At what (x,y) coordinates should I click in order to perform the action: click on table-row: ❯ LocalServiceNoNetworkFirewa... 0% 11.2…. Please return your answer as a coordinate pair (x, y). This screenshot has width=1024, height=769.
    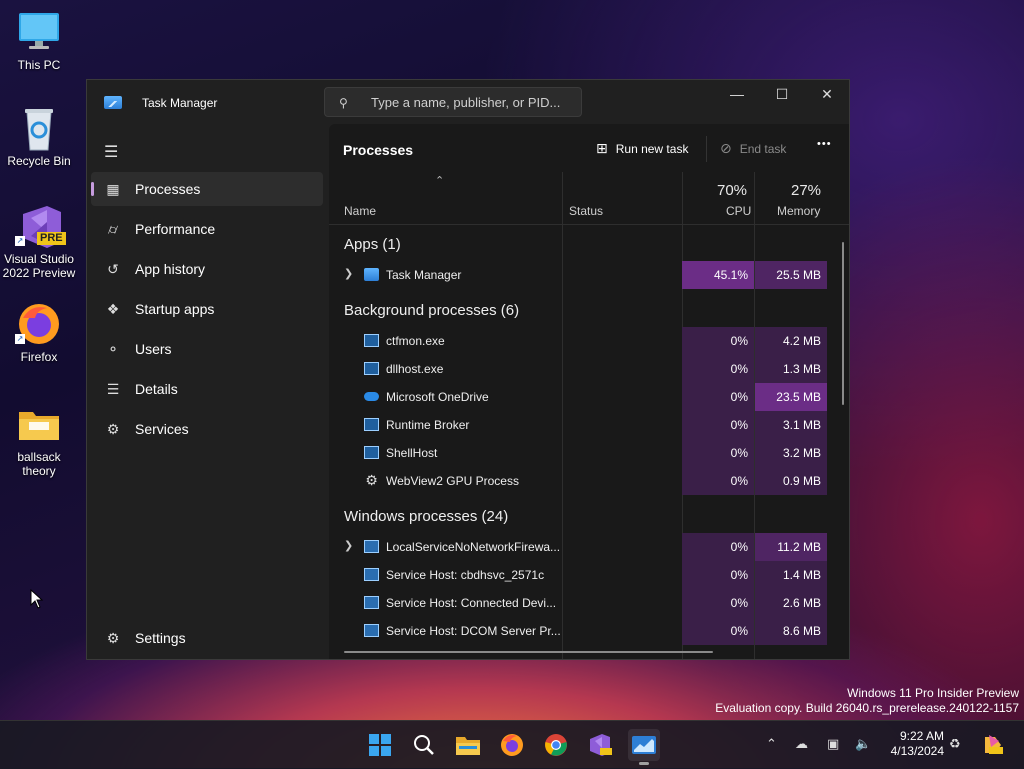
    Looking at the image, I should click on (589, 547).